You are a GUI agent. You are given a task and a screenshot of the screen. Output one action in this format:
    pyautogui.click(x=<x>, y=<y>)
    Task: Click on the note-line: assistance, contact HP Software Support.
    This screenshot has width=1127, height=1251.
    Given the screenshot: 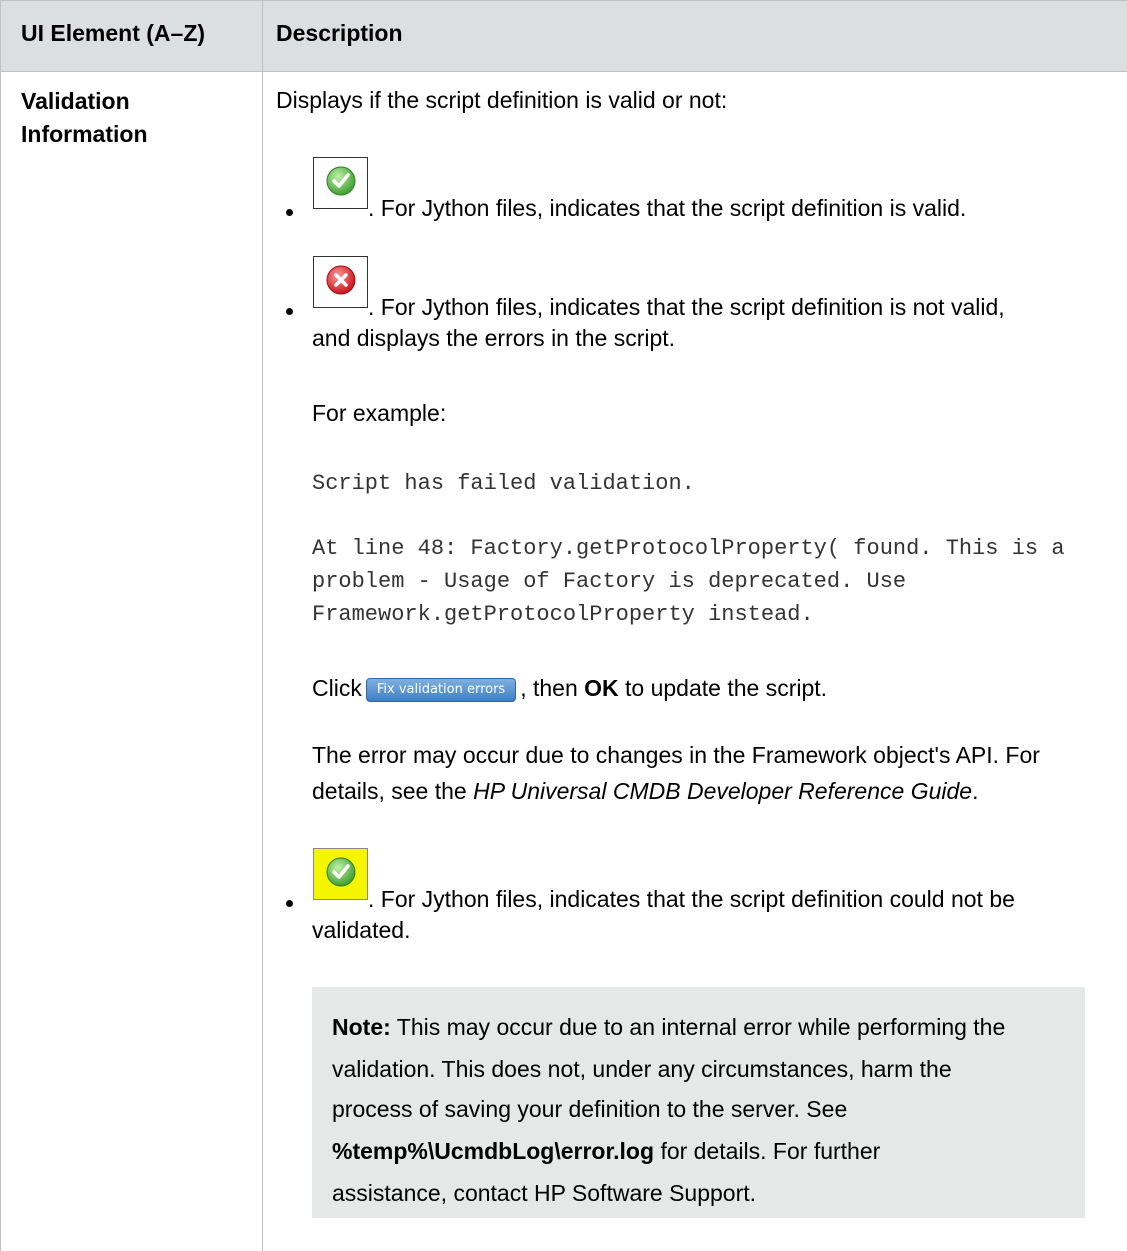 What is the action you would take?
    pyautogui.click(x=544, y=1193)
    